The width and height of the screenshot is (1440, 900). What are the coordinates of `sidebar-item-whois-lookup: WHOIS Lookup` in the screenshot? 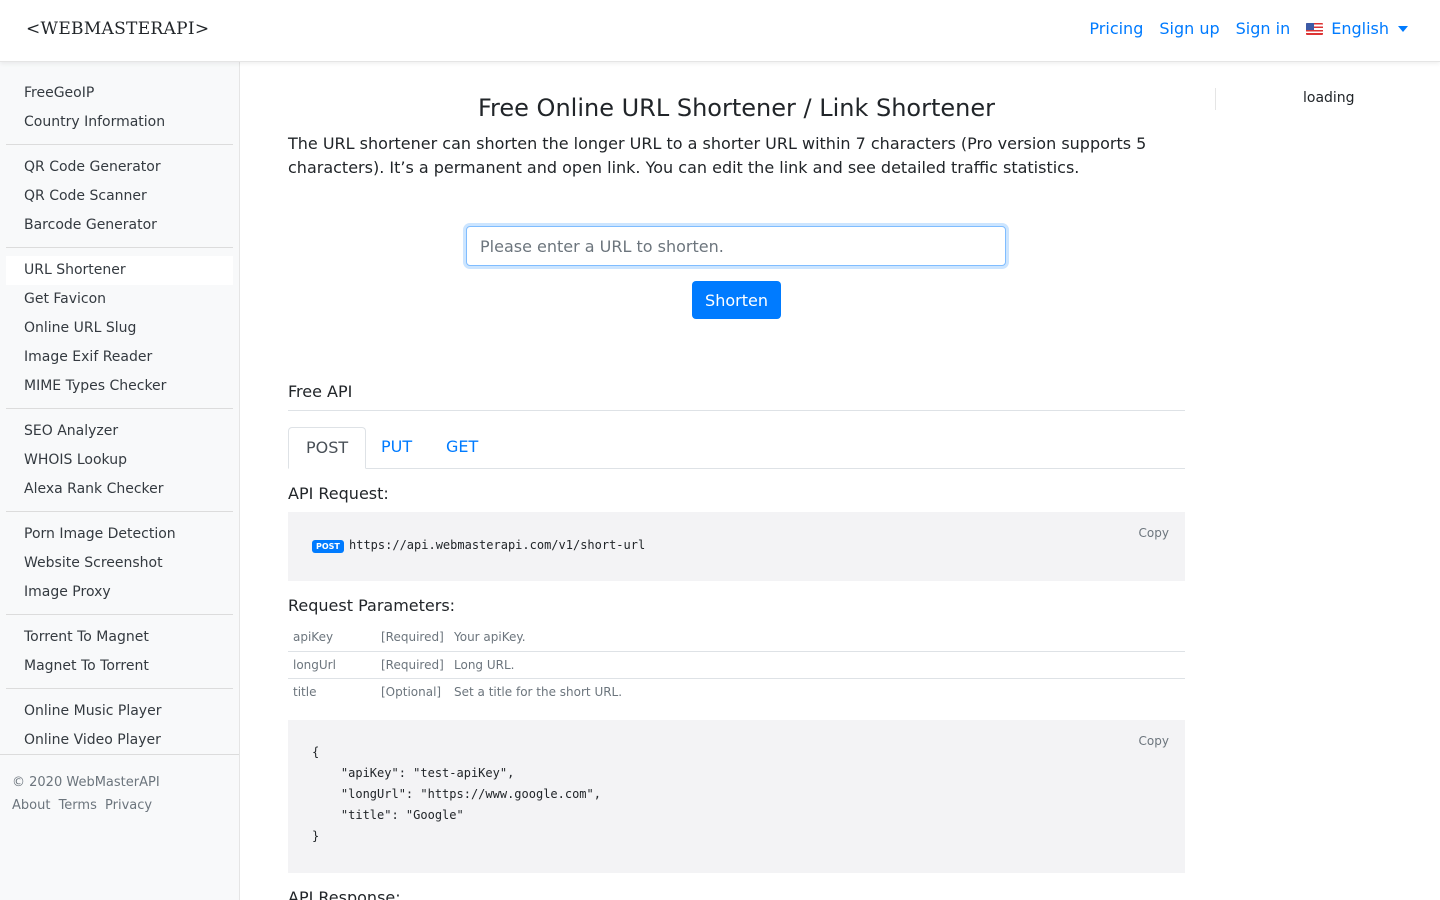 It's located at (119, 460).